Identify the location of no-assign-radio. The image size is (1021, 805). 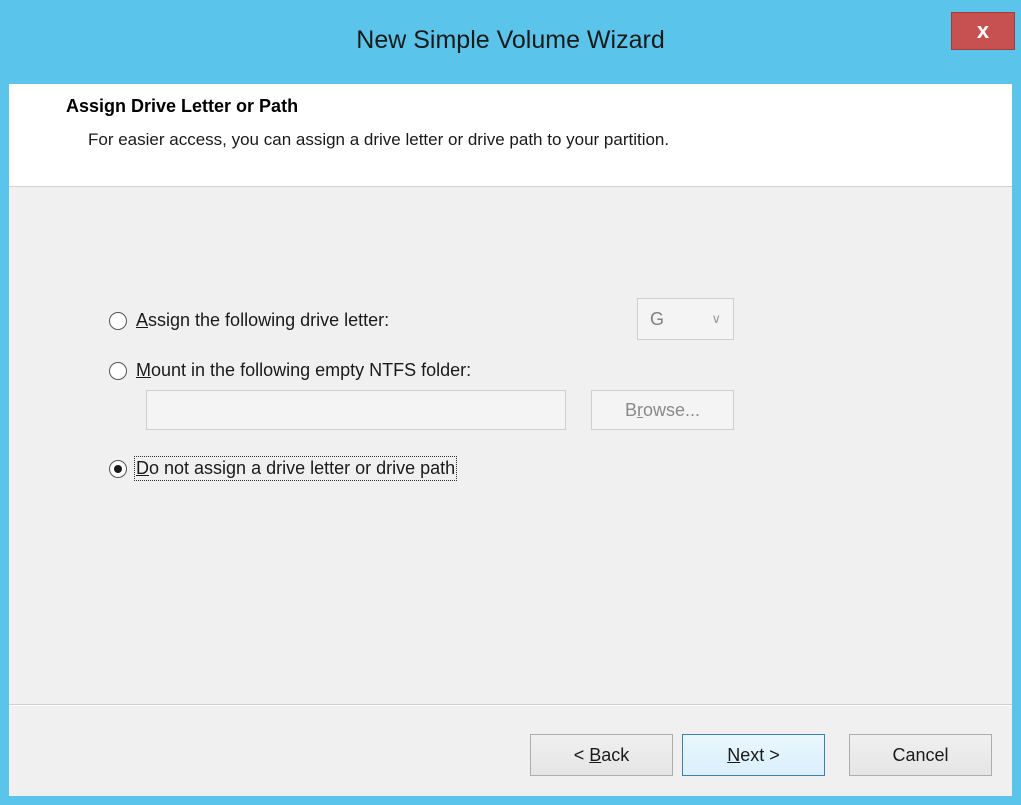
(118, 468).